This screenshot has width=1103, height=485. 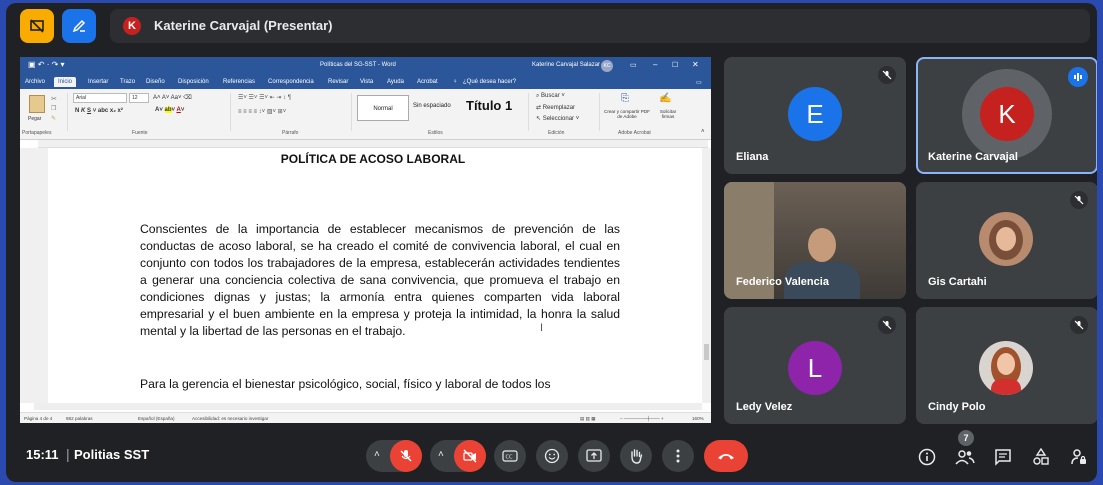 What do you see at coordinates (112, 454) in the screenshot?
I see `meeting-name: Politias SST` at bounding box center [112, 454].